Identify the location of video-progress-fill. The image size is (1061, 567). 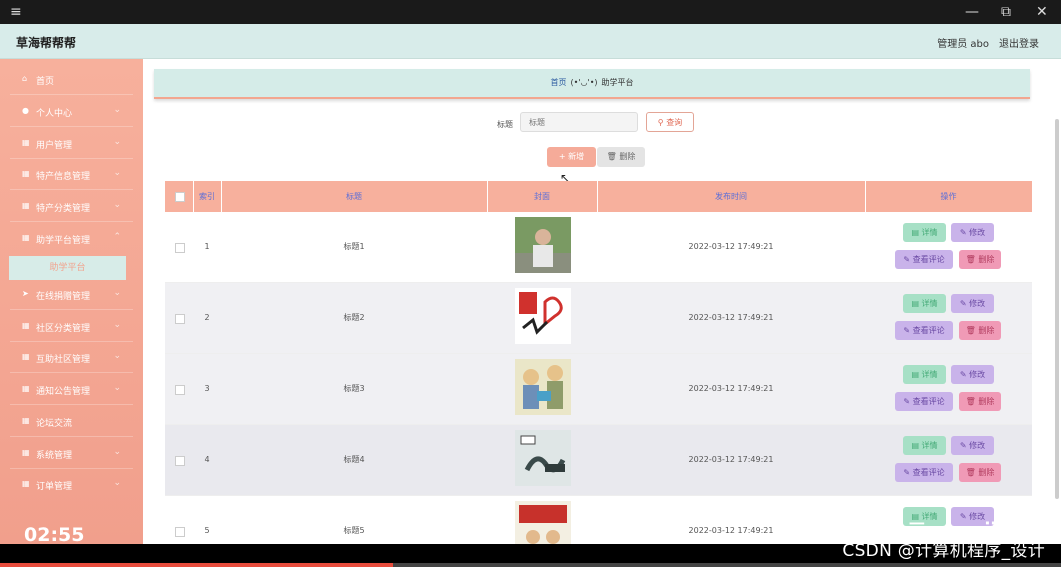
(196, 565).